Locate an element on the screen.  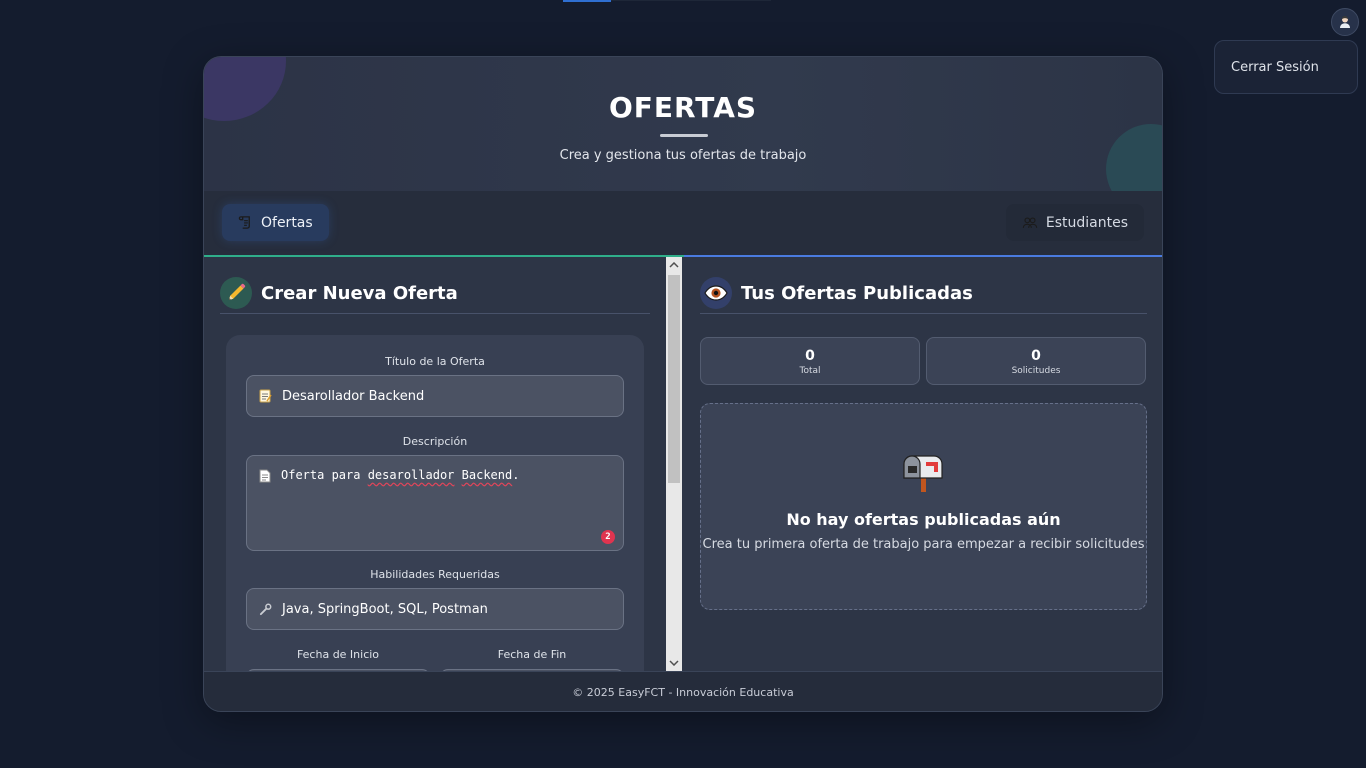
tab-ofertas: Ofertas is located at coordinates (275, 222).